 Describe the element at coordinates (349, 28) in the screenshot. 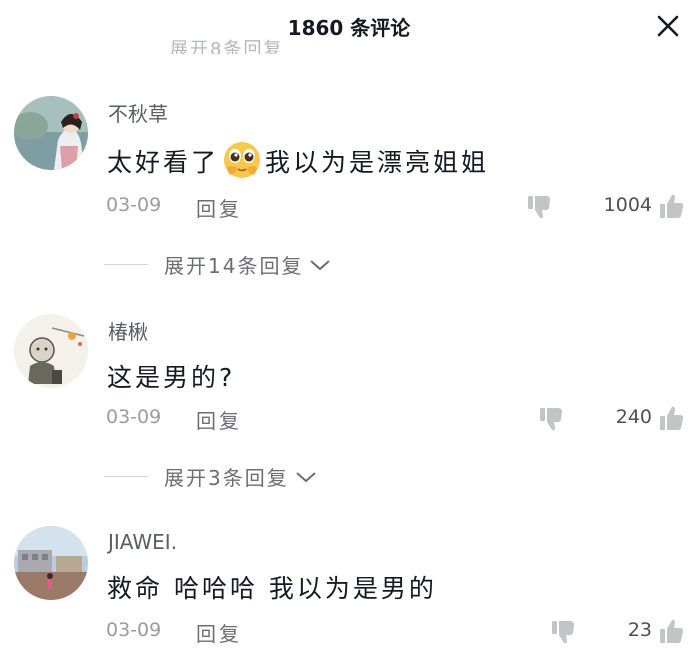

I see `comment-count-title: 1860 条评论` at that location.